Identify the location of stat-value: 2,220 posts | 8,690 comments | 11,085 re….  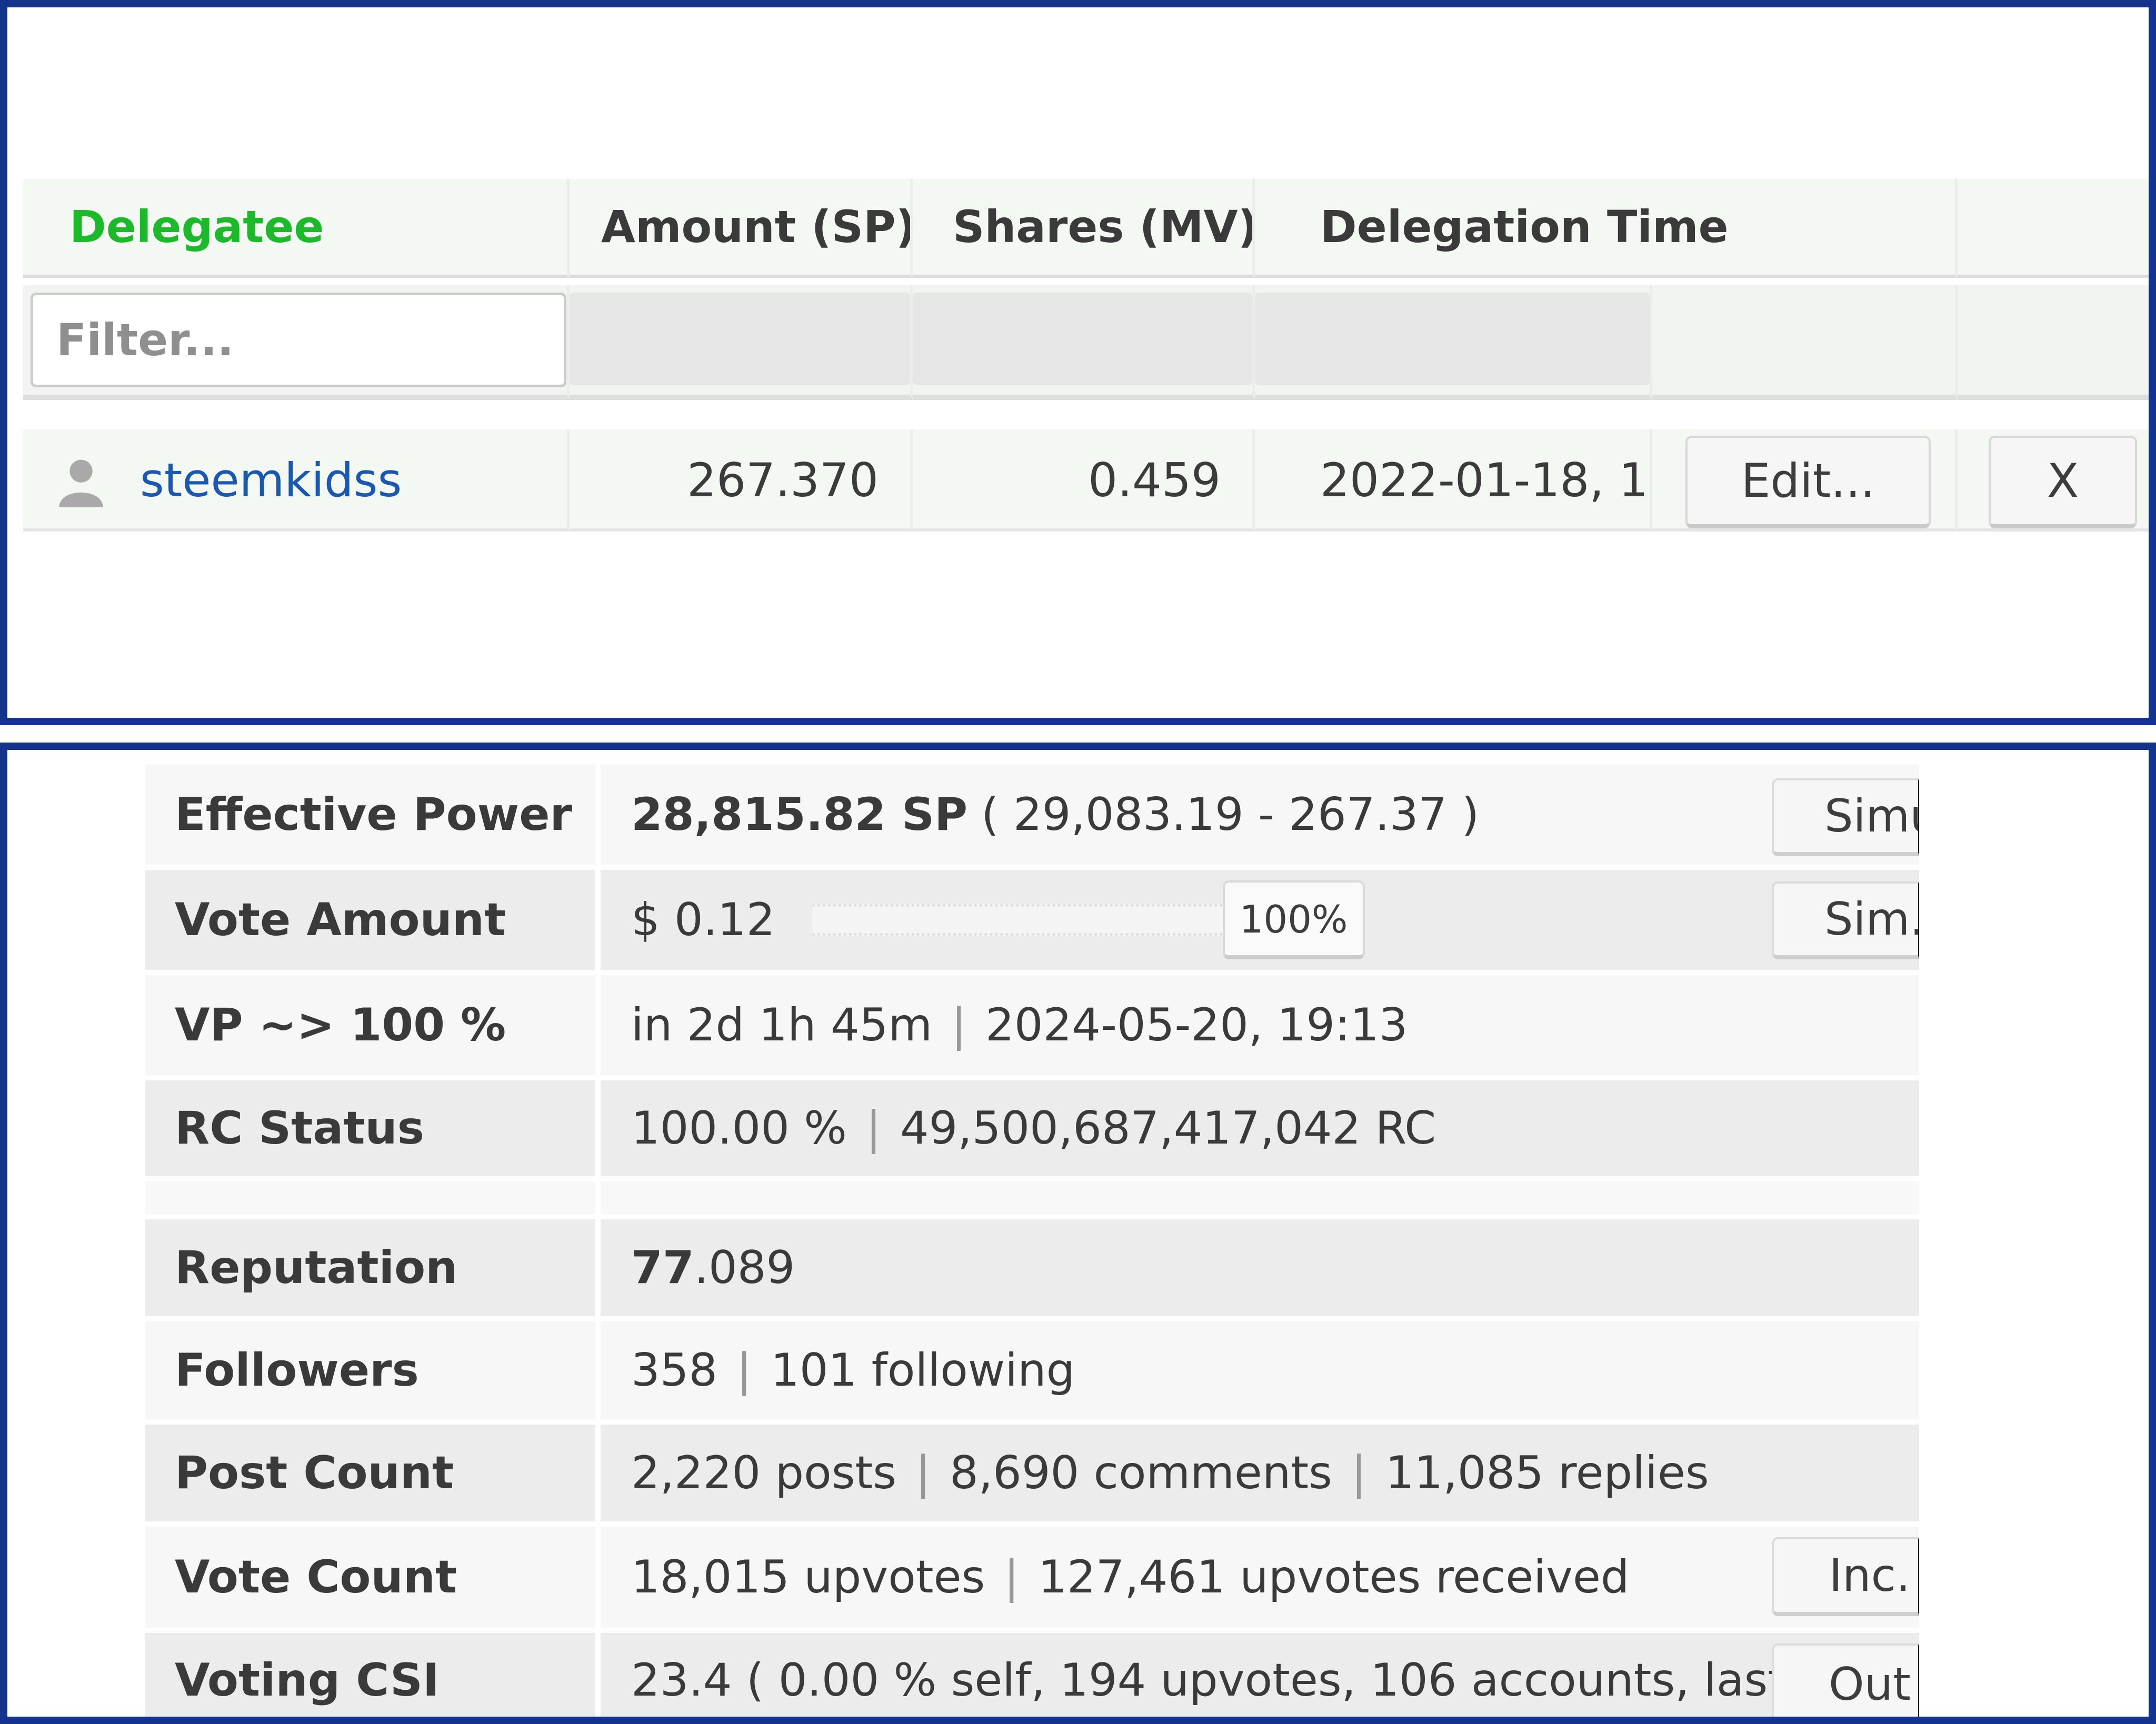
(1260, 1473).